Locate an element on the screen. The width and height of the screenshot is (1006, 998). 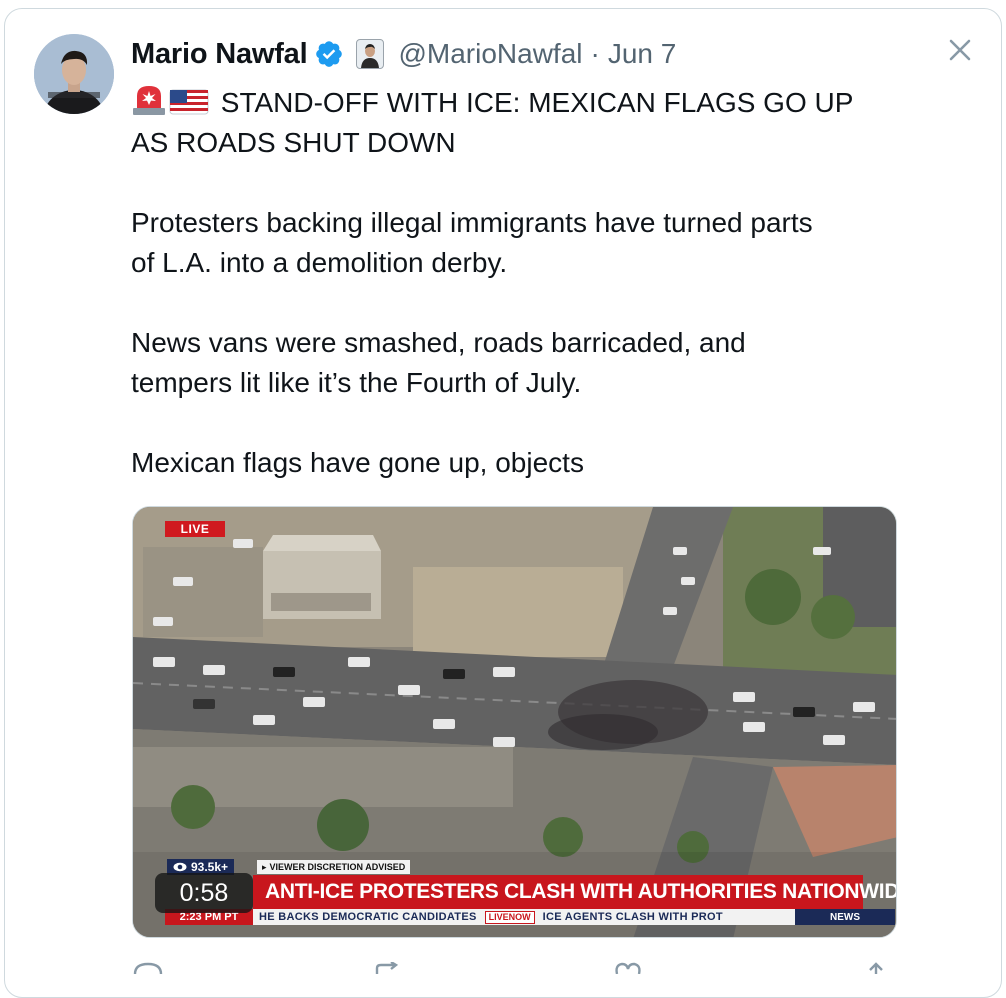
tweet-text-line: AS ROADS SHUT DOWN is located at coordinates (293, 142).